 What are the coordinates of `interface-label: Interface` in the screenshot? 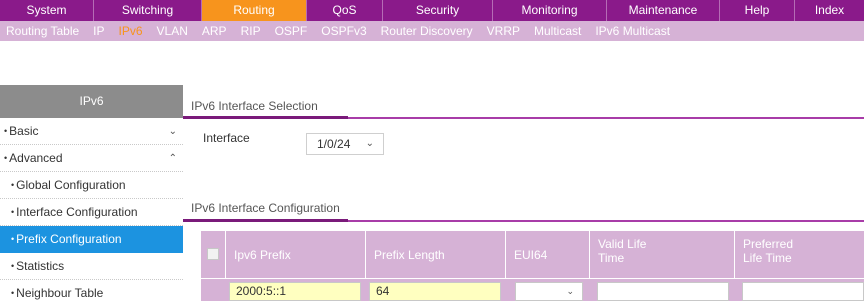 It's located at (226, 138).